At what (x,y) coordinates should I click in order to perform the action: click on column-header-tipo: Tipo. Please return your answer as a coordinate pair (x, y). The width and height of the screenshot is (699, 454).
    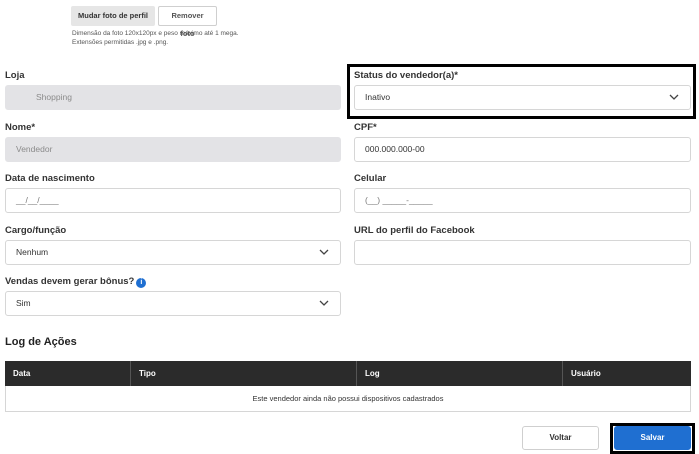
    Looking at the image, I should click on (147, 373).